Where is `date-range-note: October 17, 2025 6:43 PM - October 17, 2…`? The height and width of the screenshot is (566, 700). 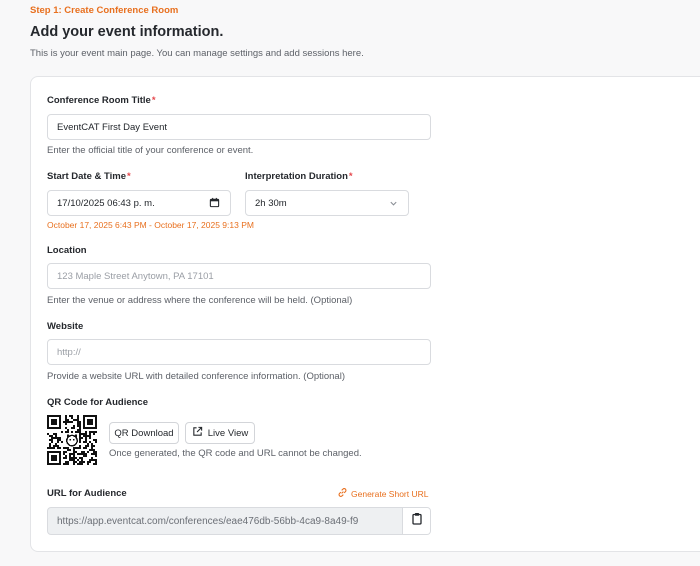 date-range-note: October 17, 2025 6:43 PM - October 17, 2… is located at coordinates (150, 225).